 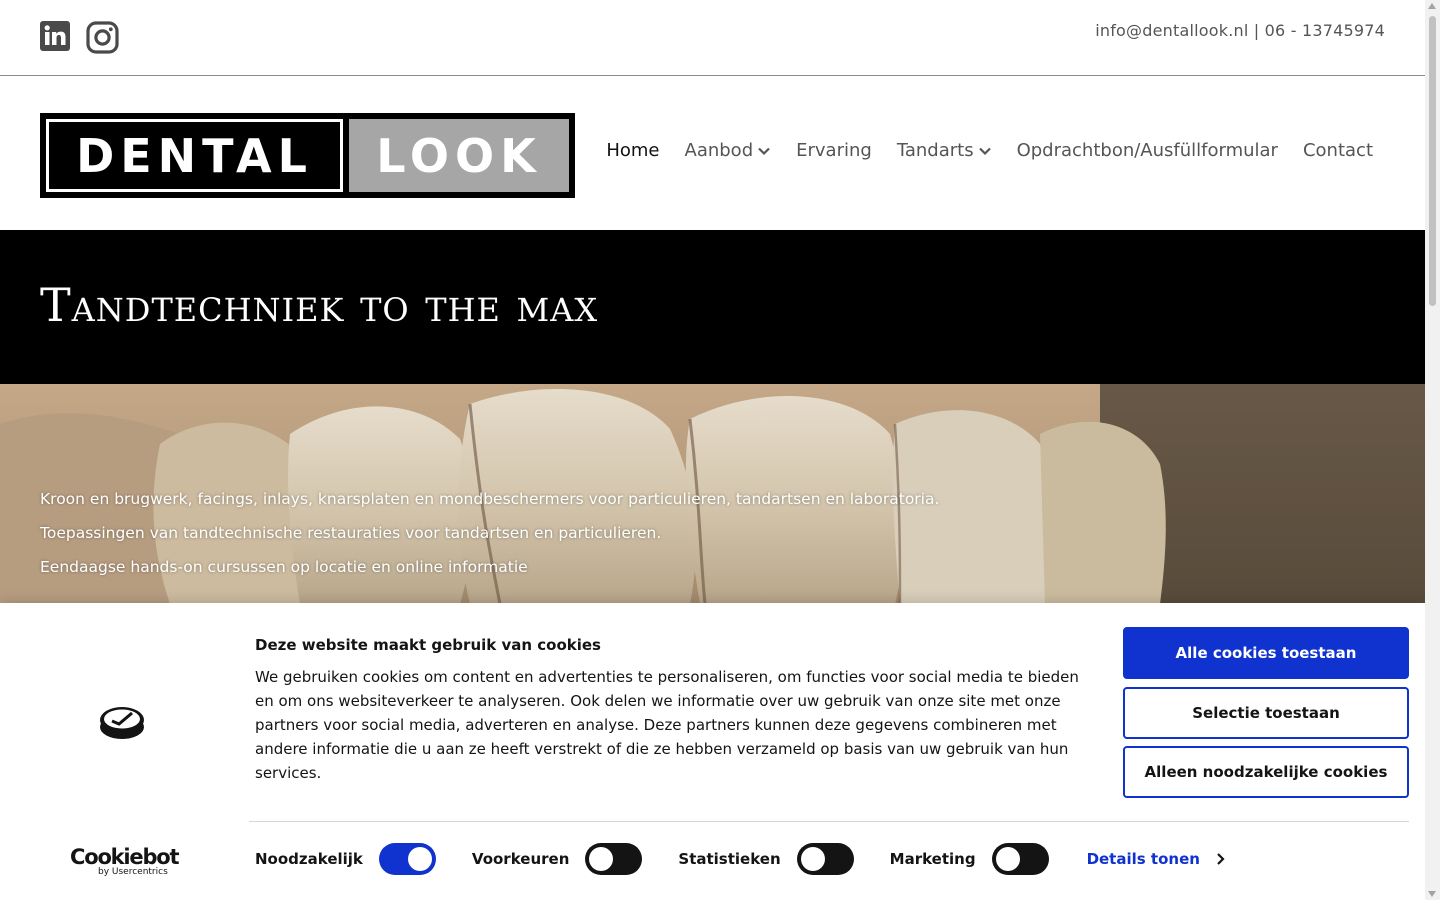 I want to click on chevron-right-icon, so click(x=1221, y=859).